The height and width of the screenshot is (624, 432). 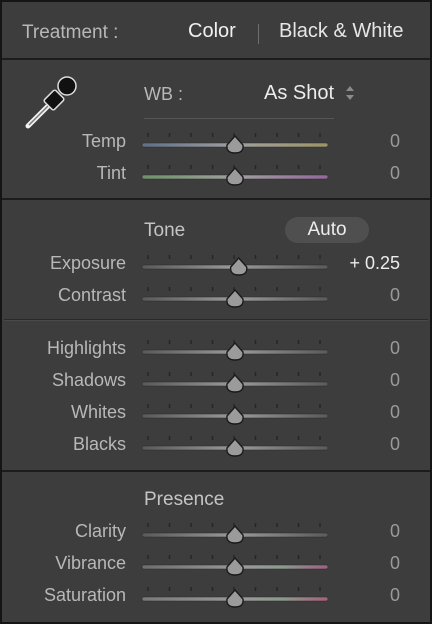 What do you see at coordinates (111, 173) in the screenshot?
I see `tint-label: Tint` at bounding box center [111, 173].